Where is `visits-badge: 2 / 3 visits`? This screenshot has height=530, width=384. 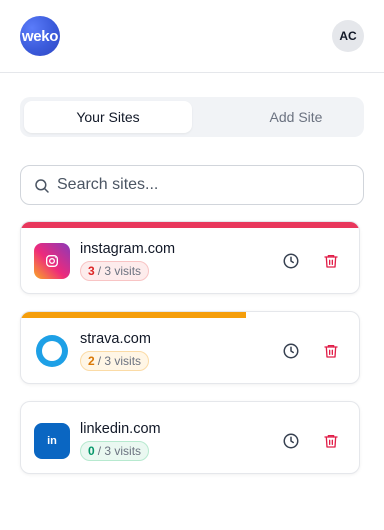 visits-badge: 2 / 3 visits is located at coordinates (115, 361).